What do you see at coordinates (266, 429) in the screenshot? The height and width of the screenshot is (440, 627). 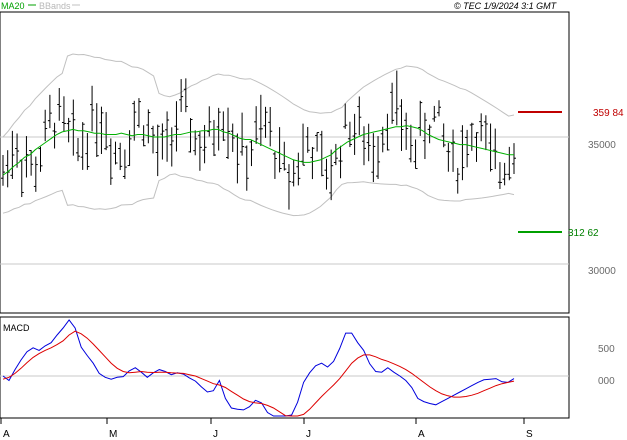 I see `x-ticks: A M J J A S` at bounding box center [266, 429].